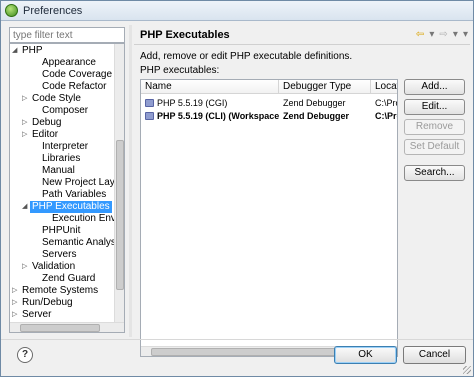 The width and height of the screenshot is (474, 377). I want to click on tree-vertical-scroll-thumb, so click(120, 215).